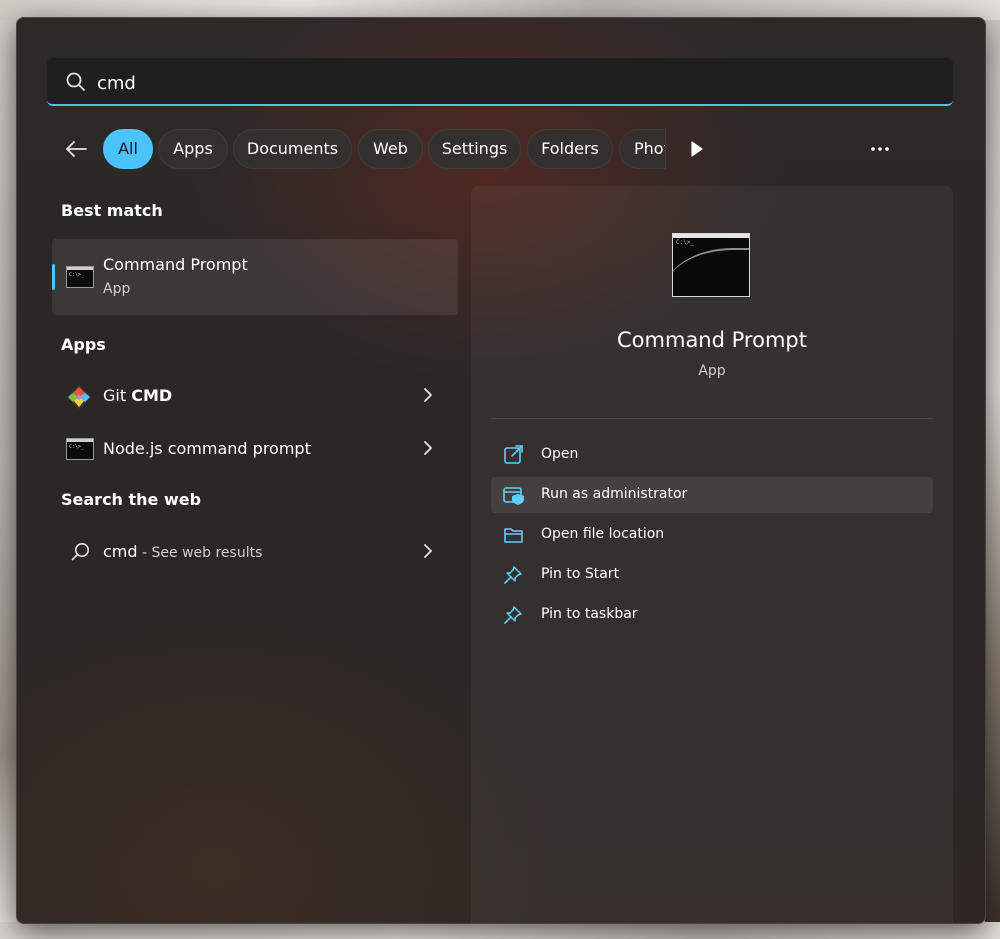  What do you see at coordinates (560, 454) in the screenshot?
I see `action-label: Open` at bounding box center [560, 454].